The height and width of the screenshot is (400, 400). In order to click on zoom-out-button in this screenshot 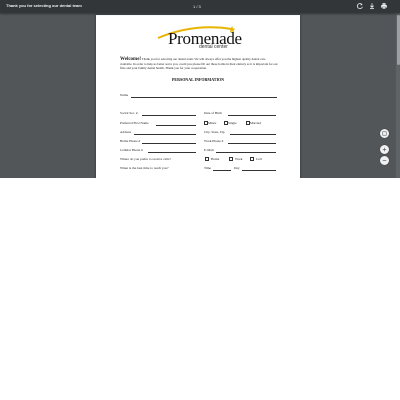, I will do `click(384, 160)`.